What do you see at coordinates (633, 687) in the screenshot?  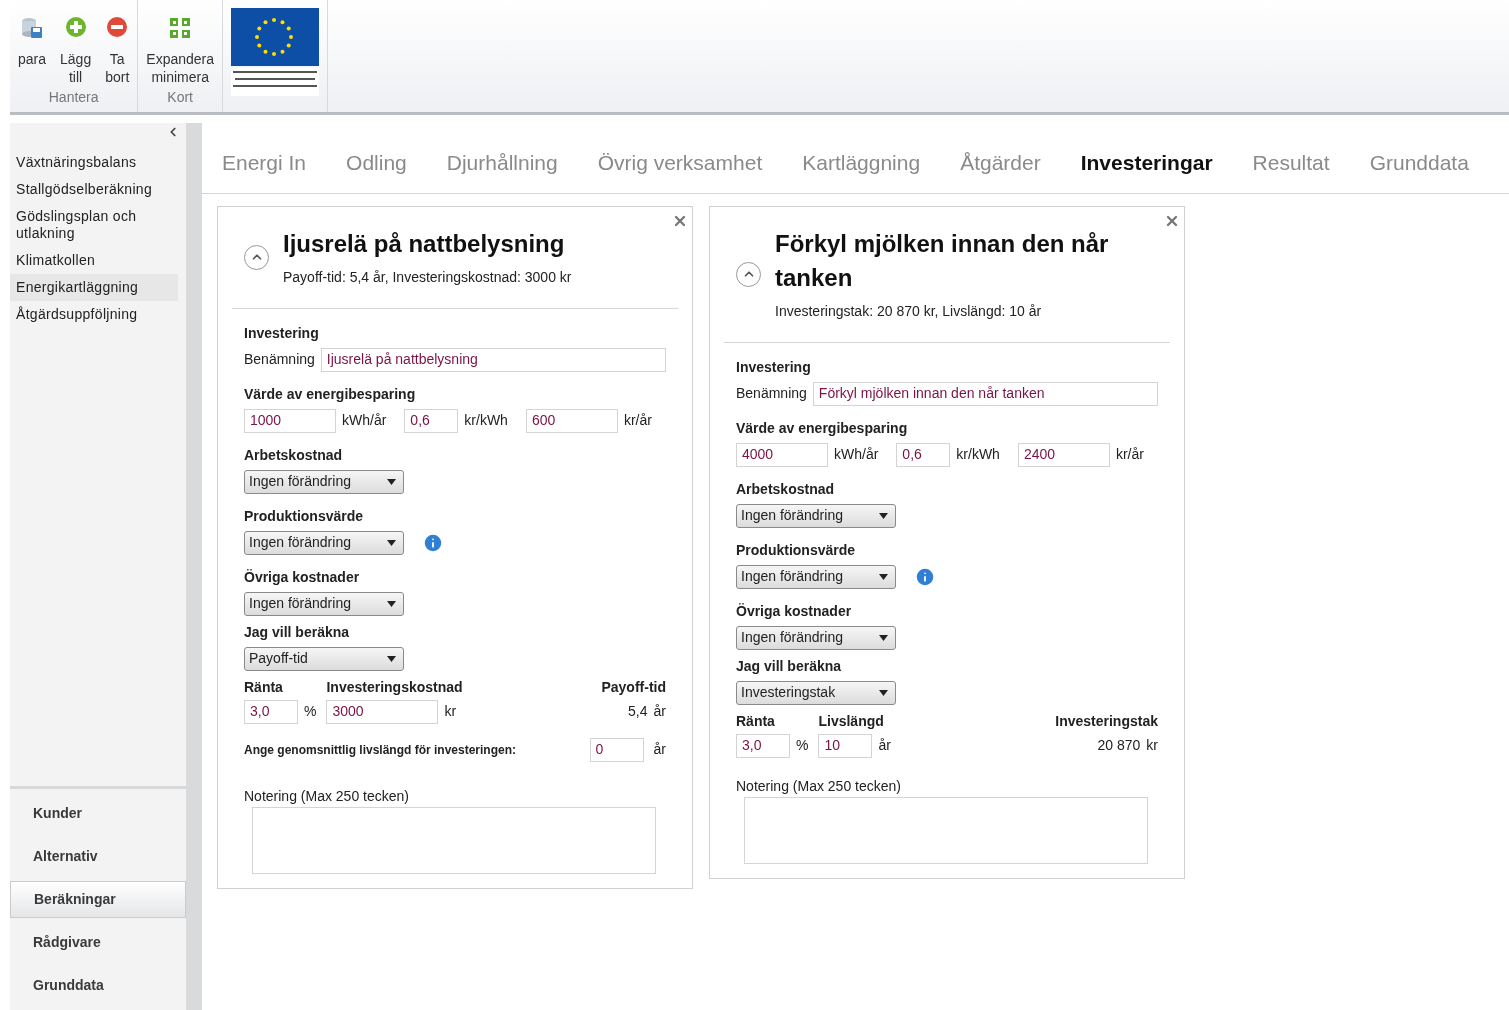 I see `field-label: Payoff-tid` at bounding box center [633, 687].